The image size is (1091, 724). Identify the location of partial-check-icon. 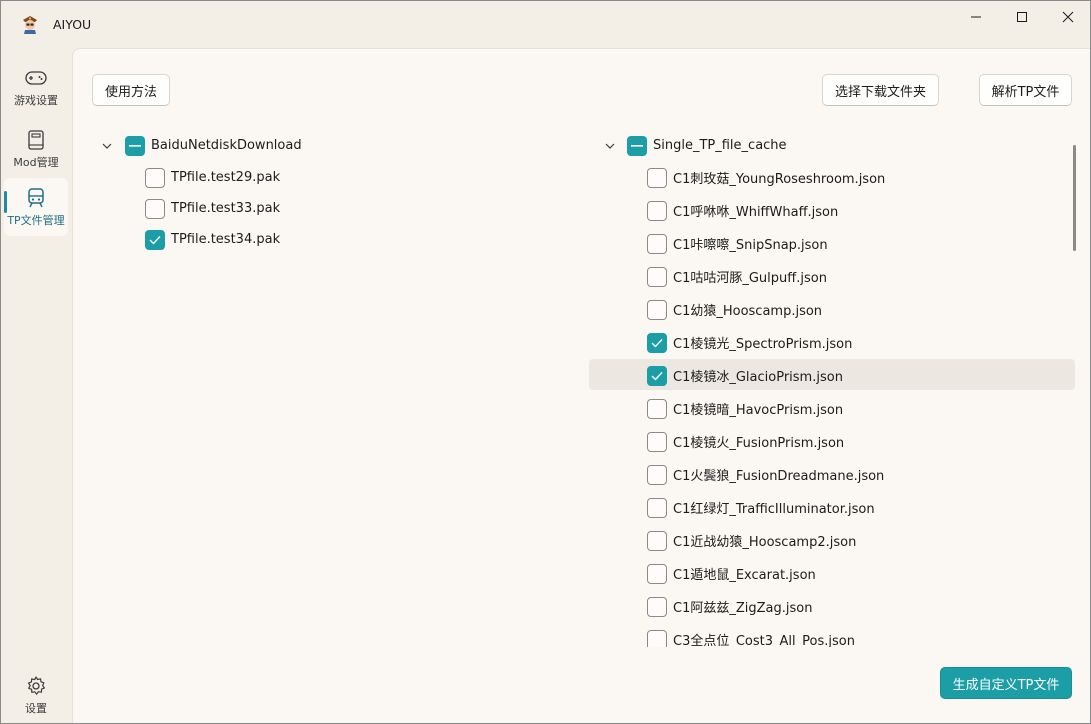
(135, 145).